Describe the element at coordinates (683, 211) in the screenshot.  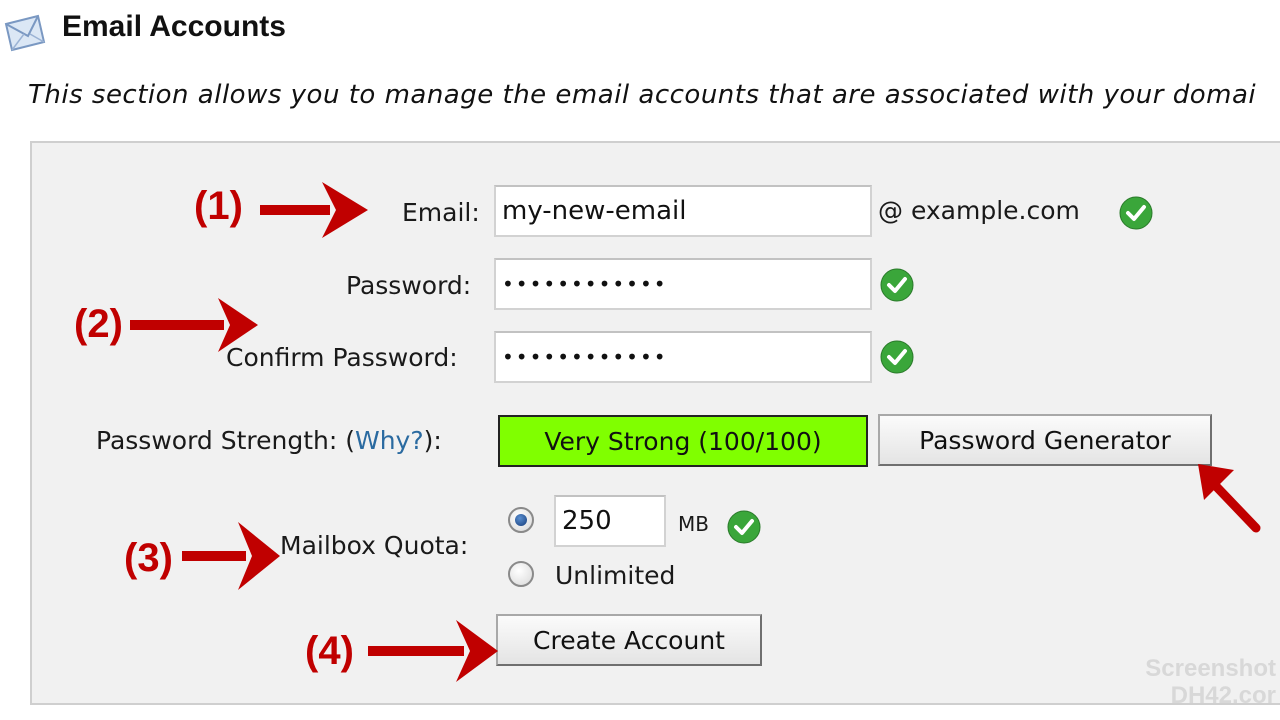
I see `email-input` at that location.